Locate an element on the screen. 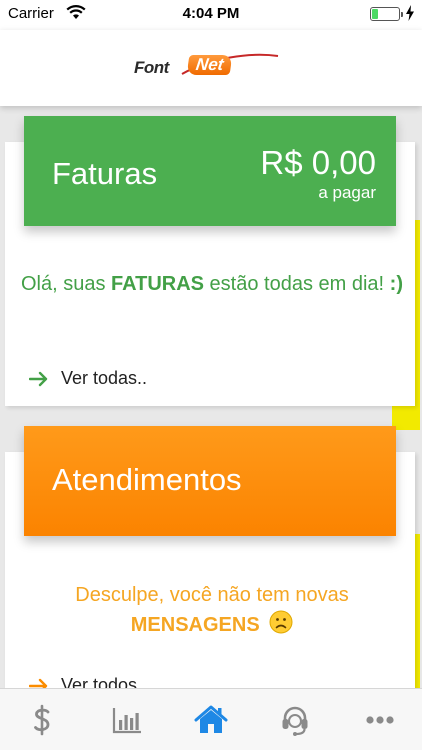 Image resolution: width=422 pixels, height=750 pixels. invoices-see-all-label: Ver todas.. is located at coordinates (104, 378).